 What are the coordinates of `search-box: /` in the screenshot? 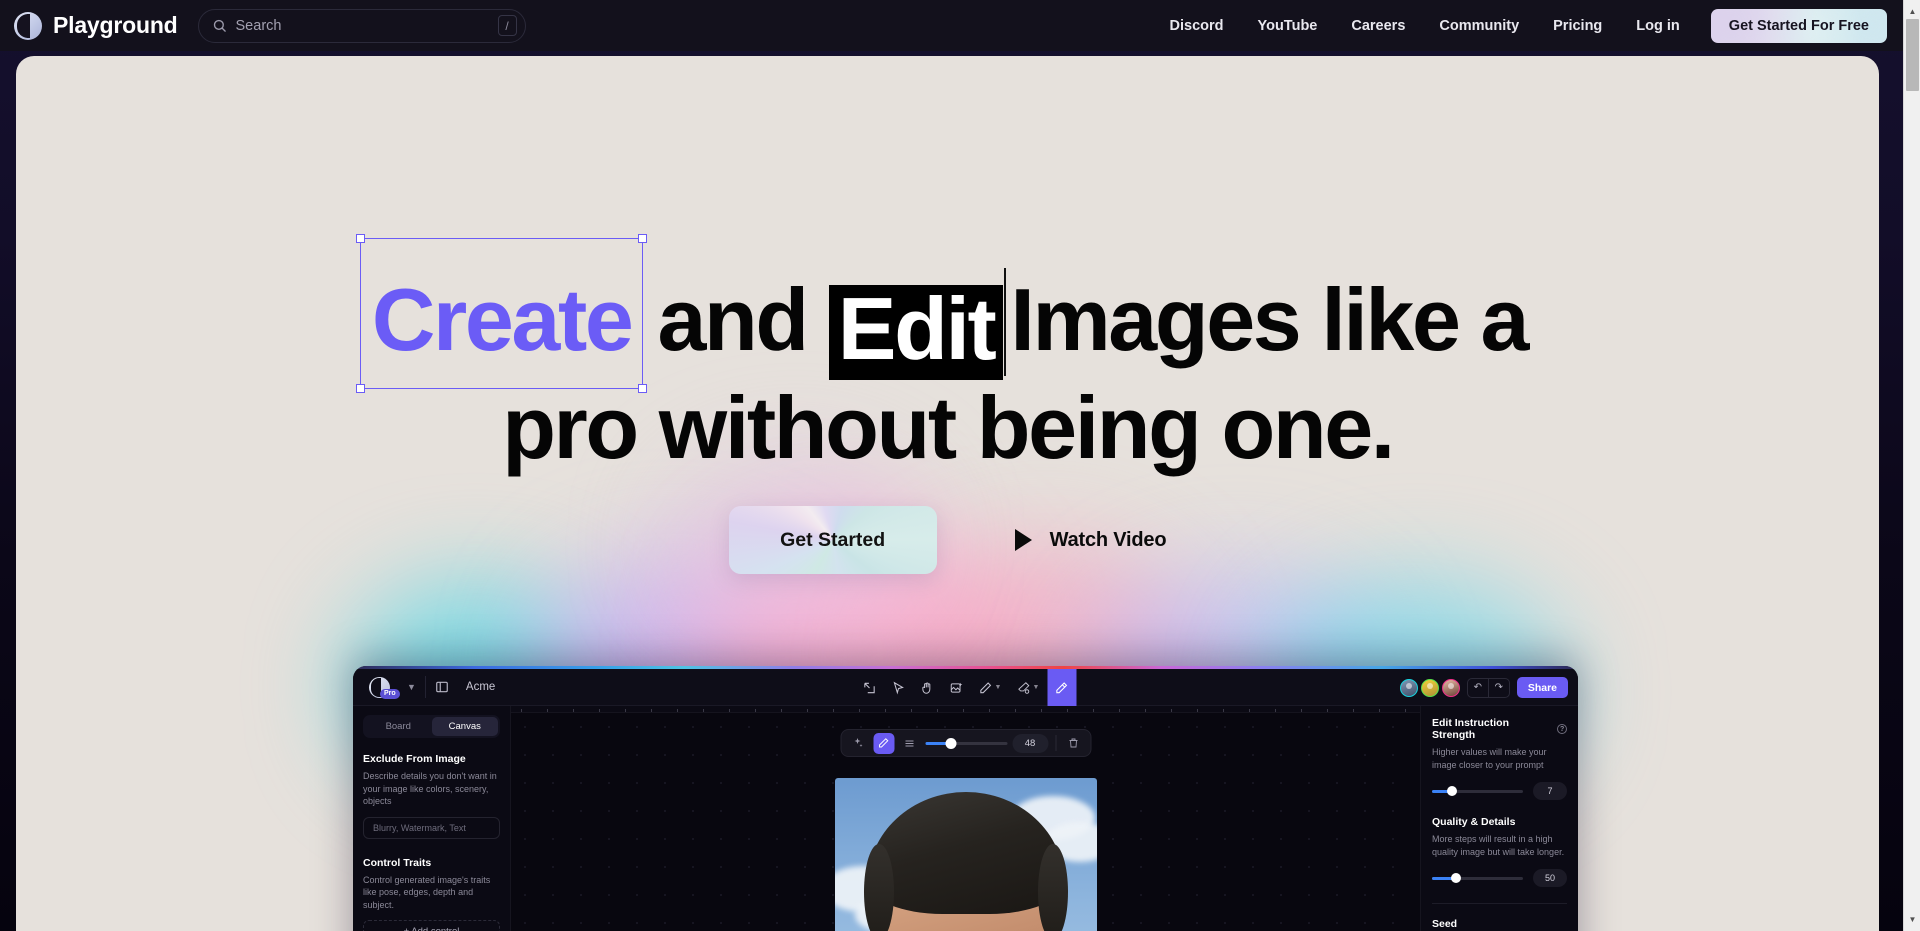 It's located at (361, 25).